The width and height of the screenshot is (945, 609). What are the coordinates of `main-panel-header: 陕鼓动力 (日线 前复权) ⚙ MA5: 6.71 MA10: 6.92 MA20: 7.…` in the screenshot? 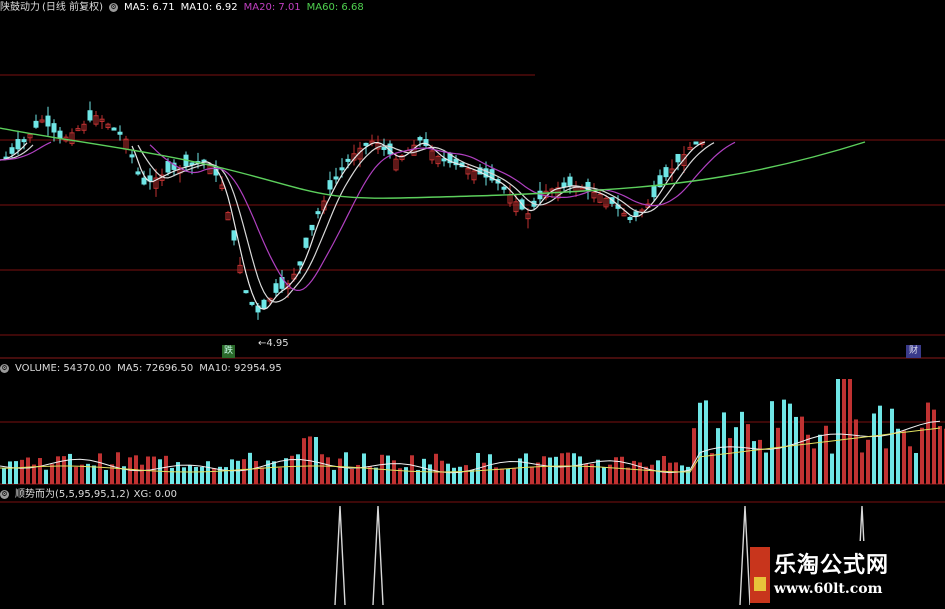 It's located at (185, 8).